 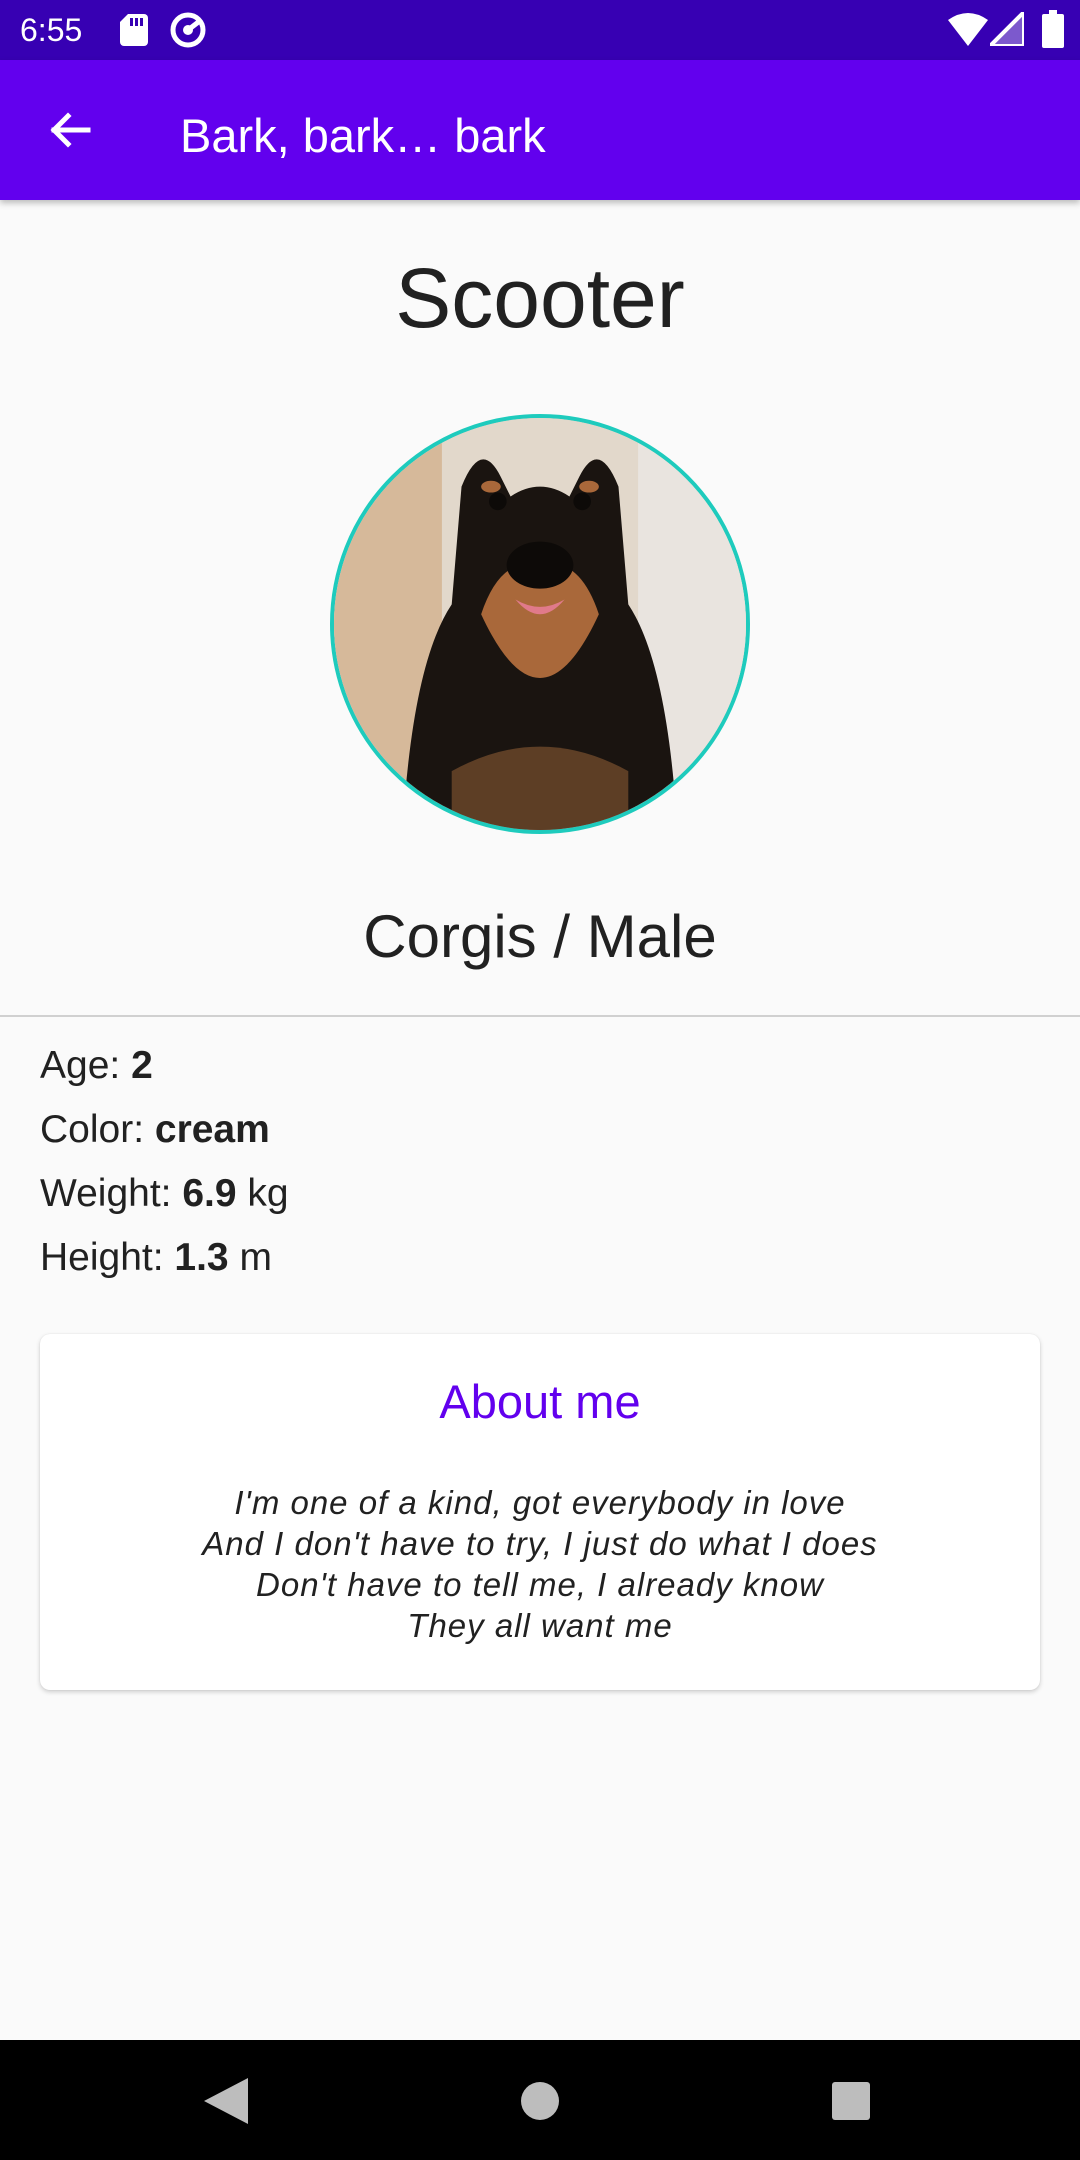 What do you see at coordinates (1053, 29) in the screenshot?
I see `battery-icon` at bounding box center [1053, 29].